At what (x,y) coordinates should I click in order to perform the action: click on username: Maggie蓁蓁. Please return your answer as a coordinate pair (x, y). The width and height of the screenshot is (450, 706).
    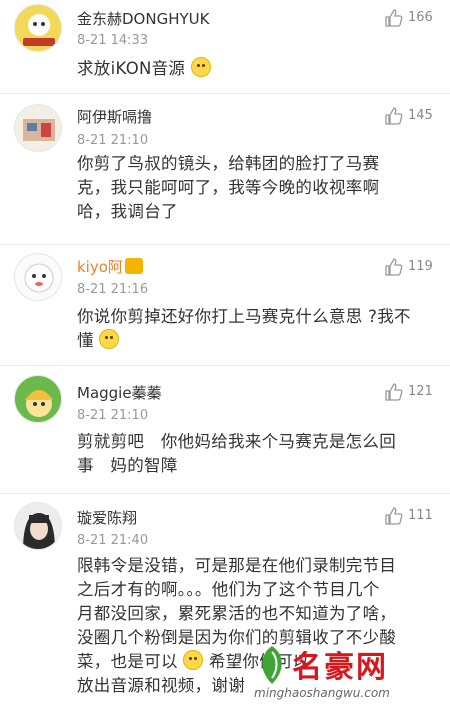
    Looking at the image, I should click on (119, 393).